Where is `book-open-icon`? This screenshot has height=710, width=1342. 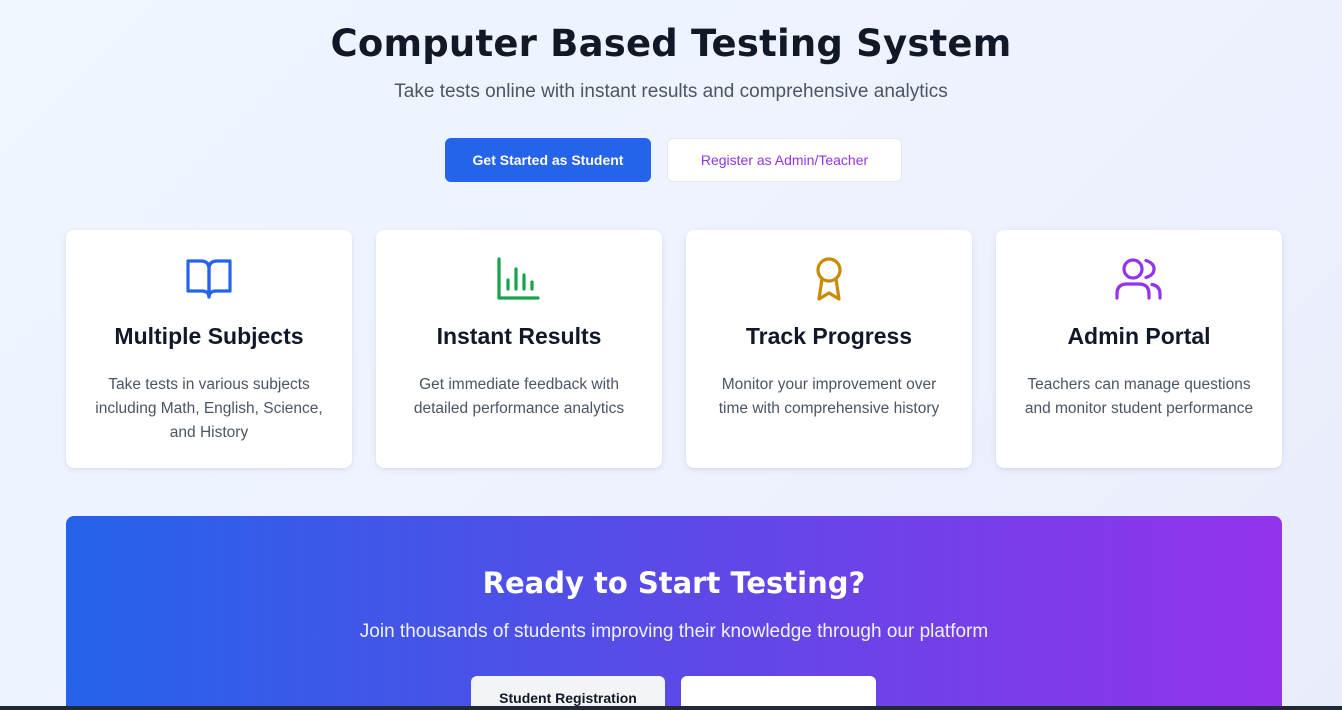 book-open-icon is located at coordinates (209, 279).